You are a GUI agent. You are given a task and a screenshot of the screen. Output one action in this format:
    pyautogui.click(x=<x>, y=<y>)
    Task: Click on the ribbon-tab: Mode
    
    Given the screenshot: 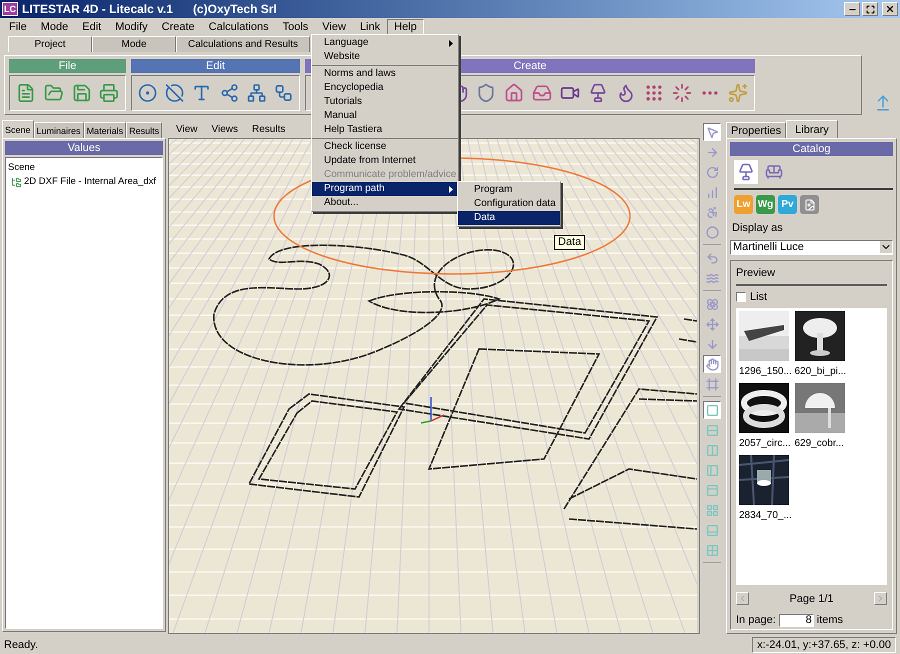 What is the action you would take?
    pyautogui.click(x=134, y=44)
    